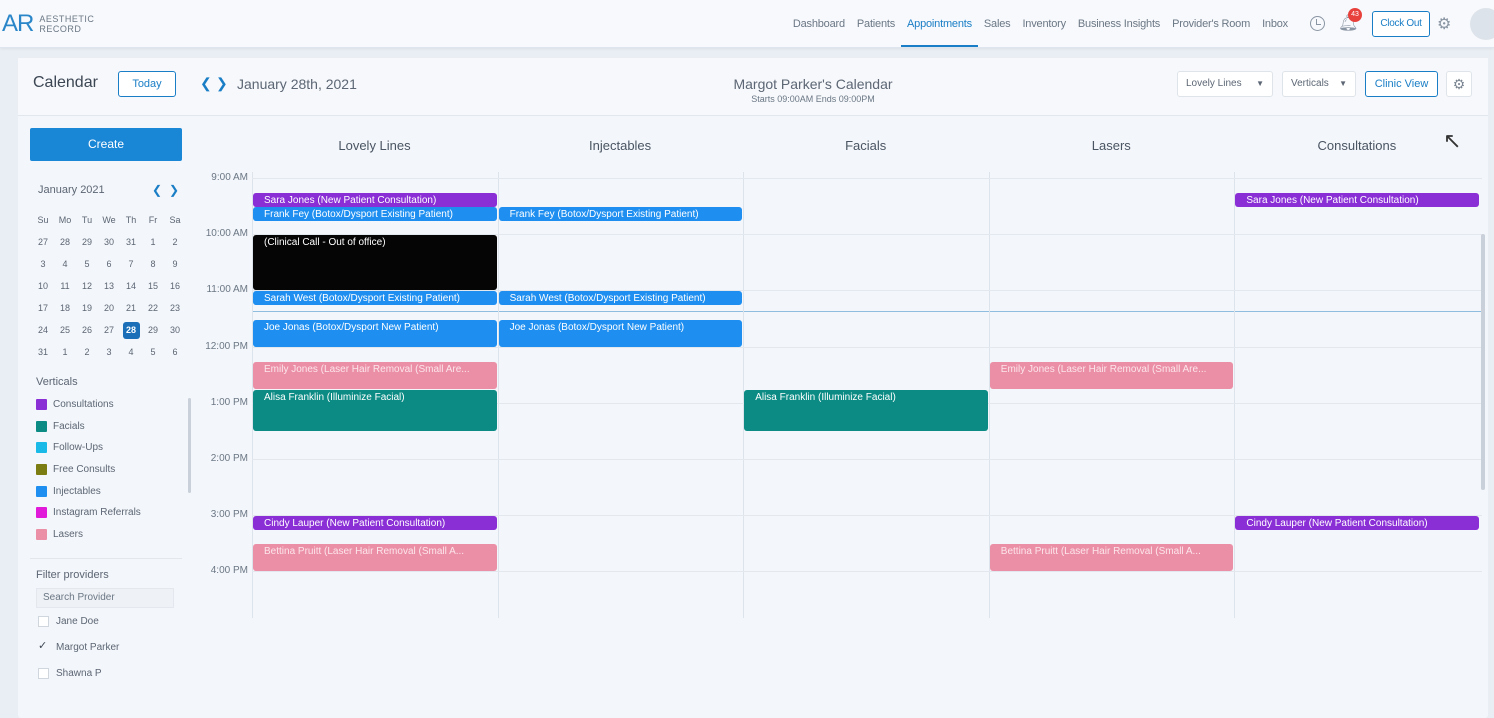  Describe the element at coordinates (87, 308) in the screenshot. I see `mini-calendar-day: 19` at that location.